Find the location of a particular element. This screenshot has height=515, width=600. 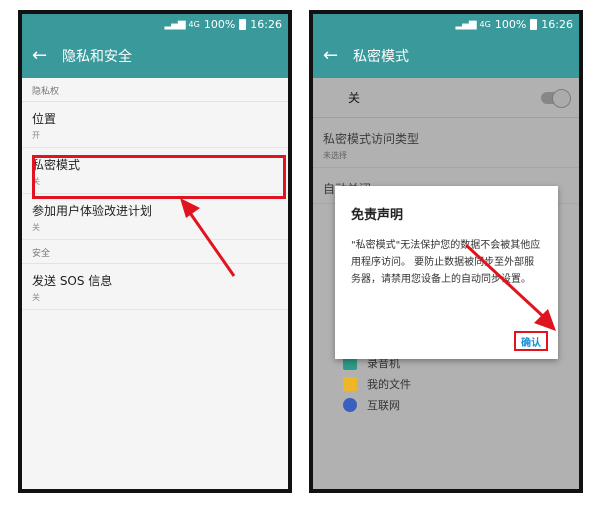

dialog-title: 免责声明 is located at coordinates (377, 215).